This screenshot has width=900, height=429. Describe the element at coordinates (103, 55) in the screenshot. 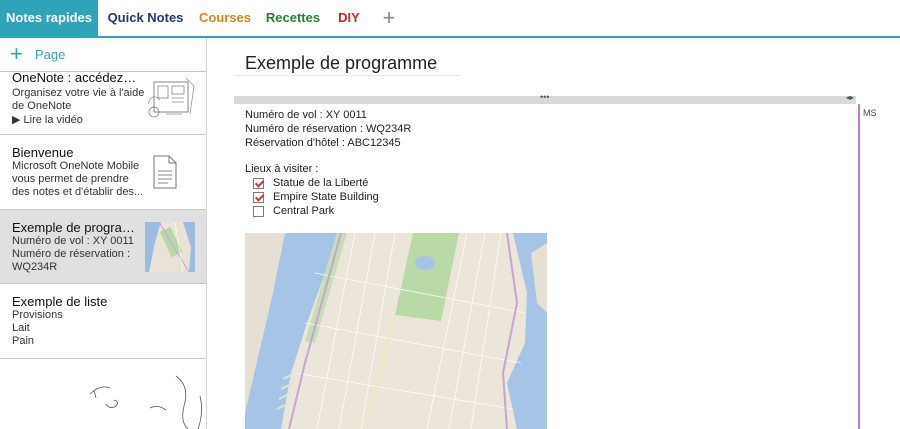

I see `add-page-button: + Page` at that location.